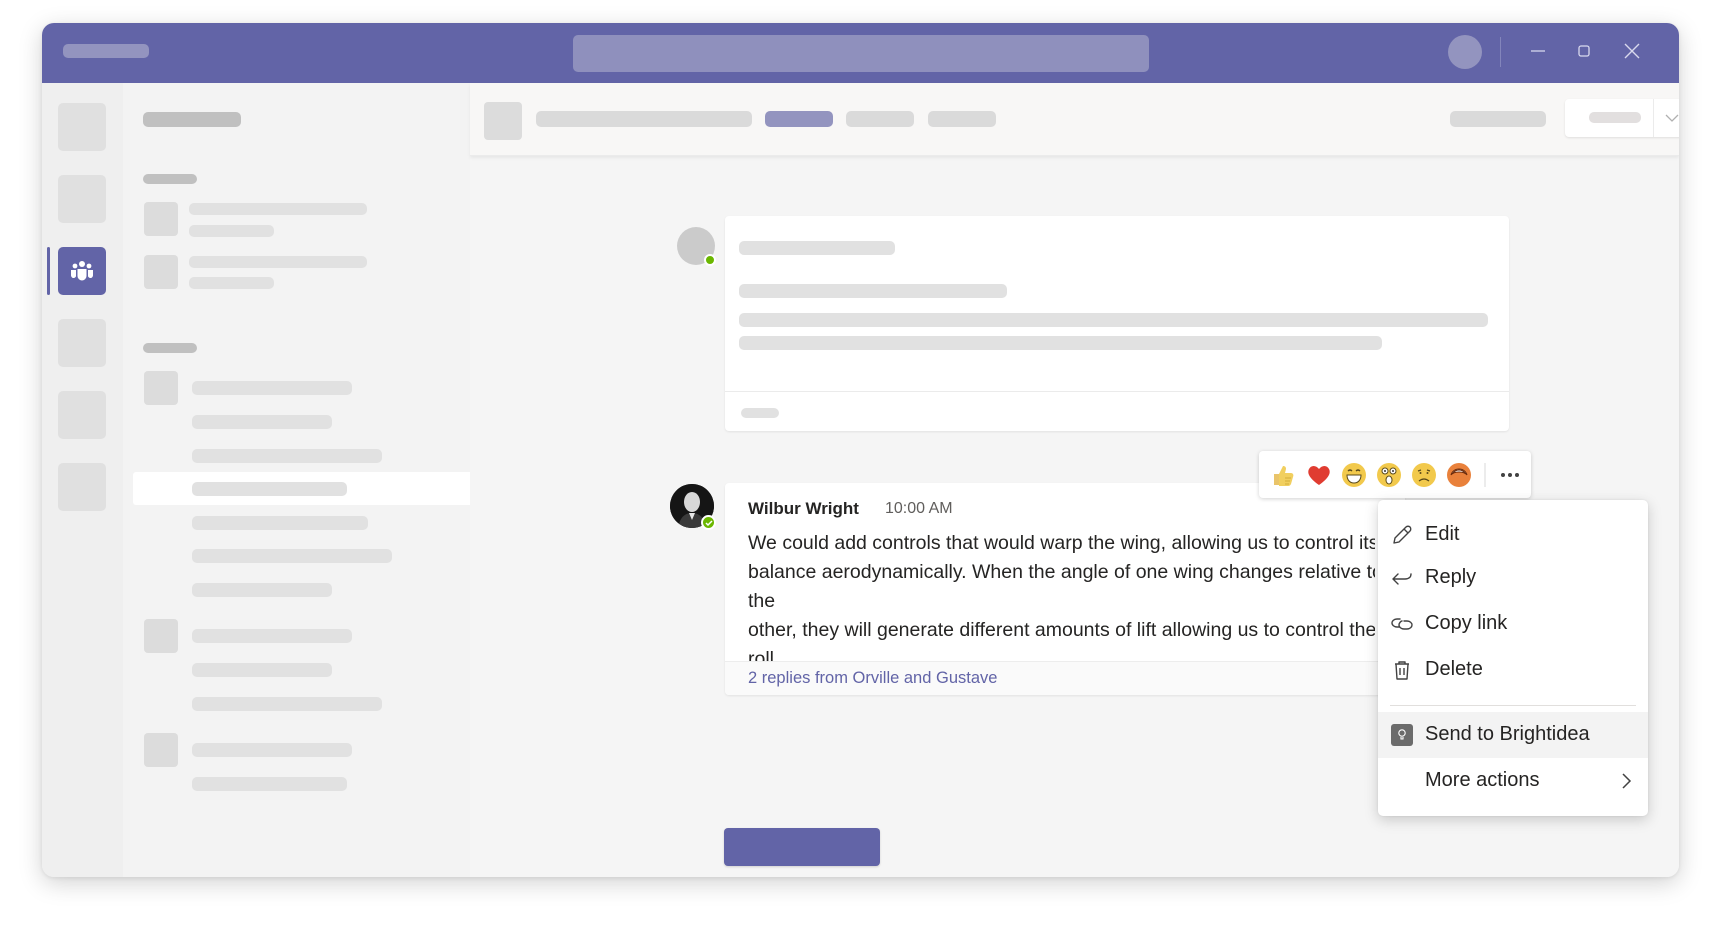 This screenshot has height=938, width=1721. Describe the element at coordinates (1074, 119) in the screenshot. I see `channel-header` at that location.